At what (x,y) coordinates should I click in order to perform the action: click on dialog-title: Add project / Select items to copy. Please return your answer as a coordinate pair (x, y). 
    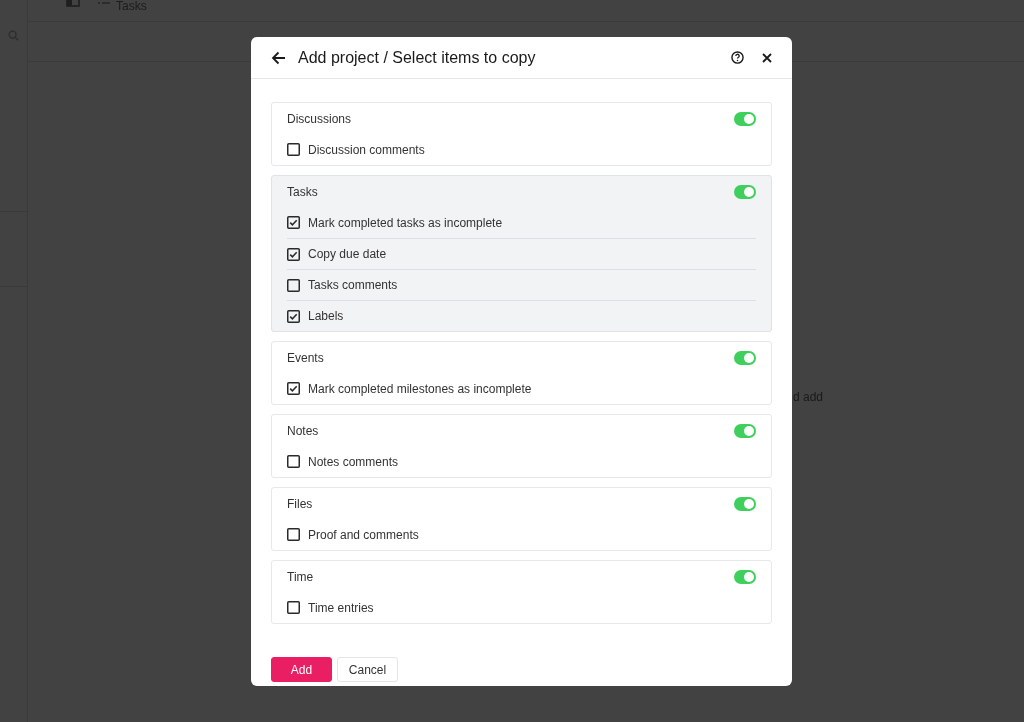
    Looking at the image, I should click on (417, 57).